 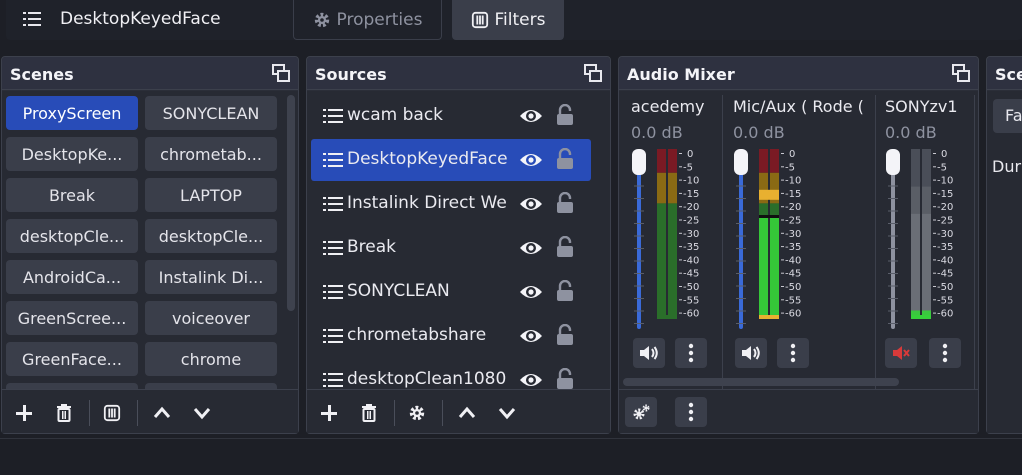 What do you see at coordinates (351, 74) in the screenshot?
I see `sources-title: Sources` at bounding box center [351, 74].